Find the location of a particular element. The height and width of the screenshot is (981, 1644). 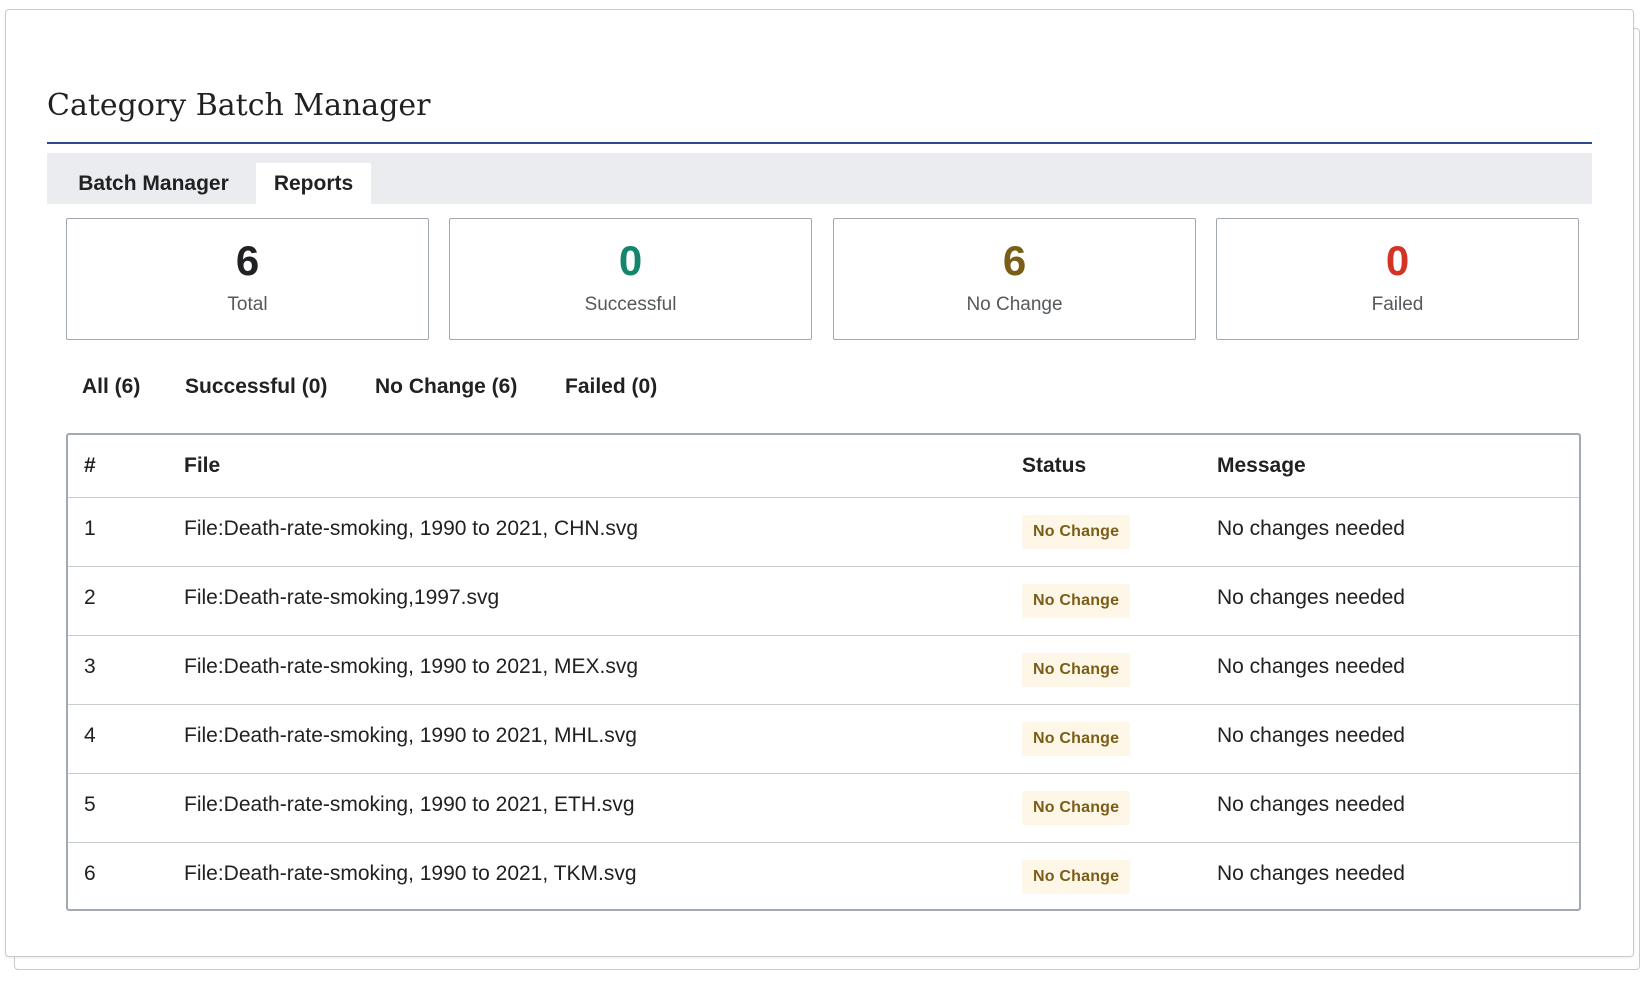

row-number: 6 is located at coordinates (90, 873).